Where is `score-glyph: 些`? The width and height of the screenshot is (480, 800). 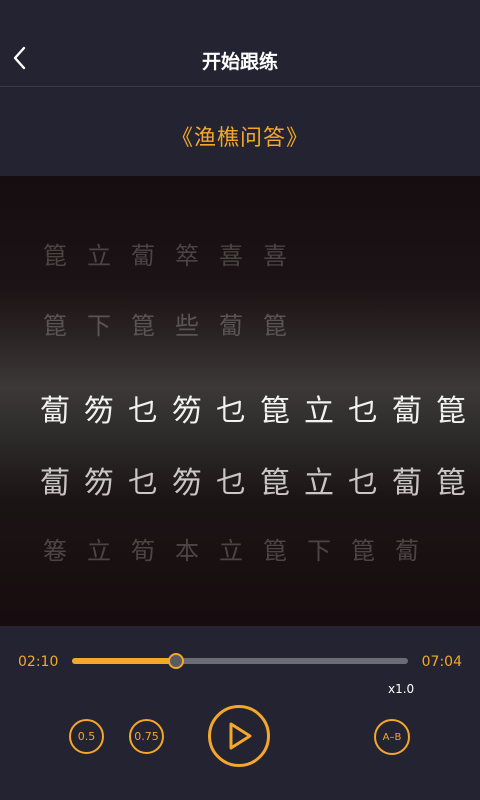
score-glyph: 些 is located at coordinates (187, 326).